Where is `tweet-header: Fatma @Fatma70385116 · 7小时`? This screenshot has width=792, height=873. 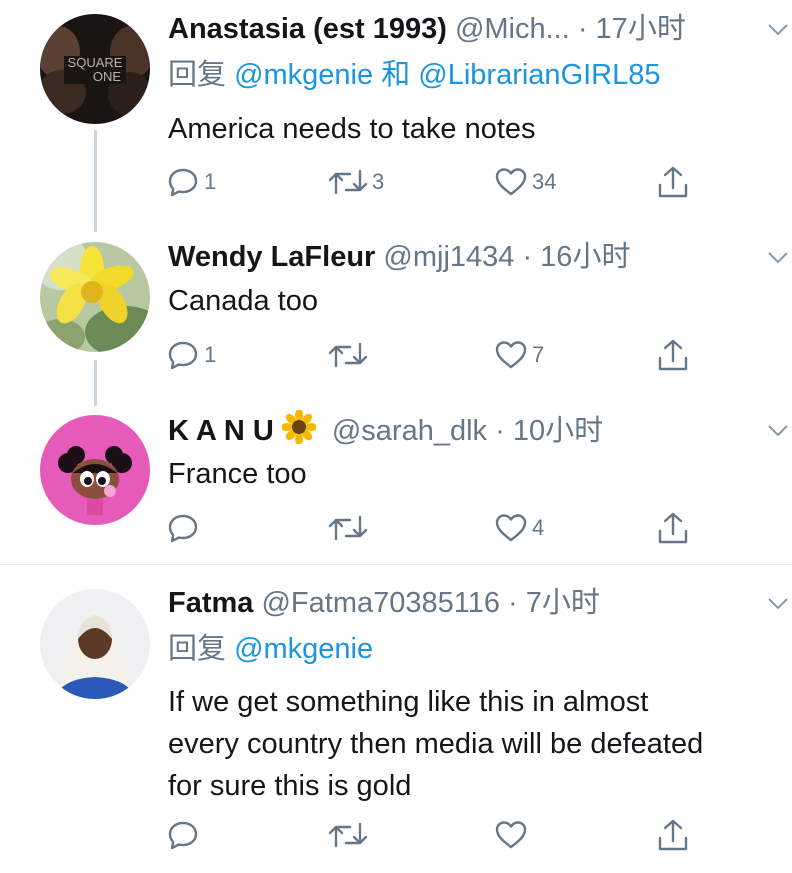 tweet-header: Fatma @Fatma70385116 · 7小时 is located at coordinates (460, 603).